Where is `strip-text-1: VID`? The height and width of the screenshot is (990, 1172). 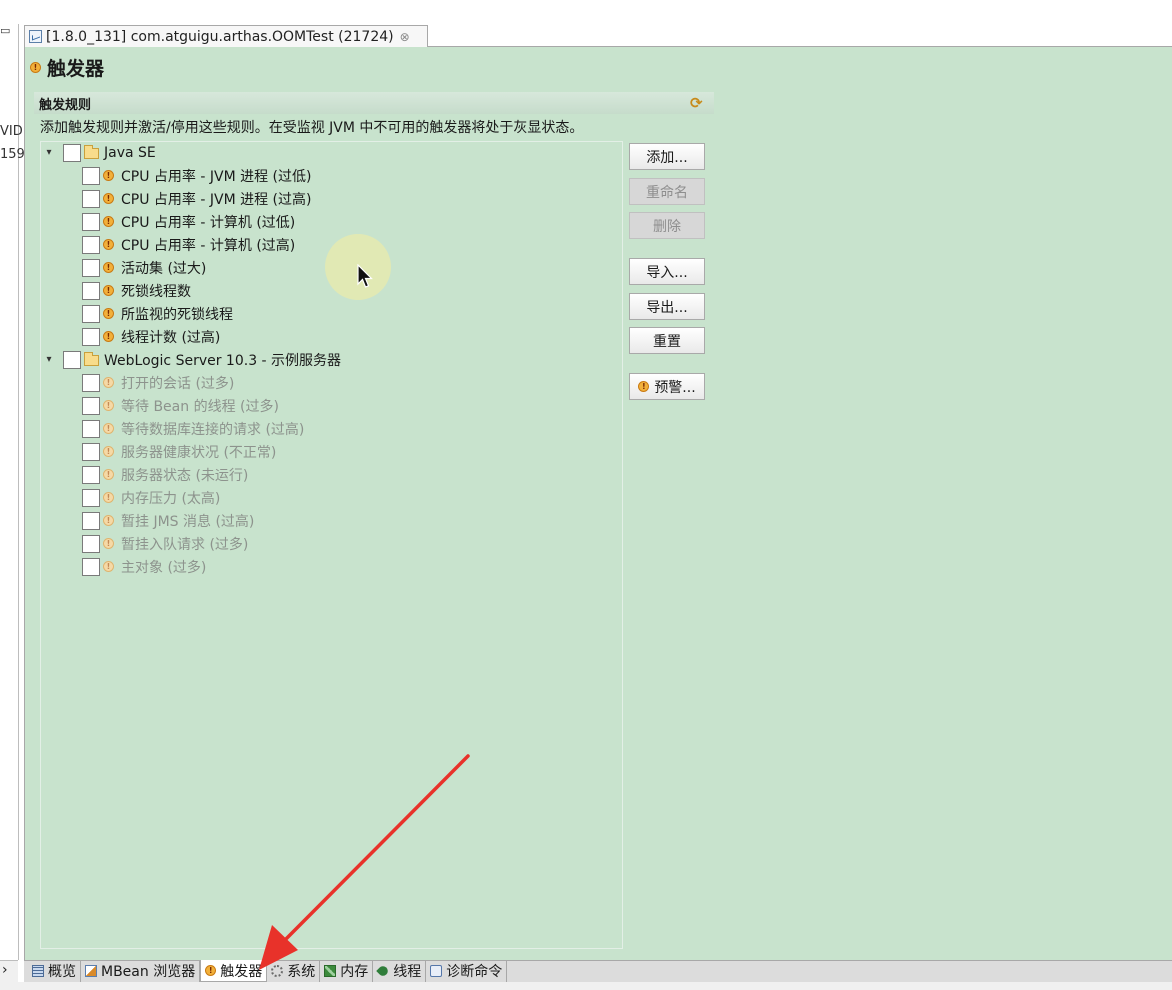
strip-text-1: VID is located at coordinates (11, 131).